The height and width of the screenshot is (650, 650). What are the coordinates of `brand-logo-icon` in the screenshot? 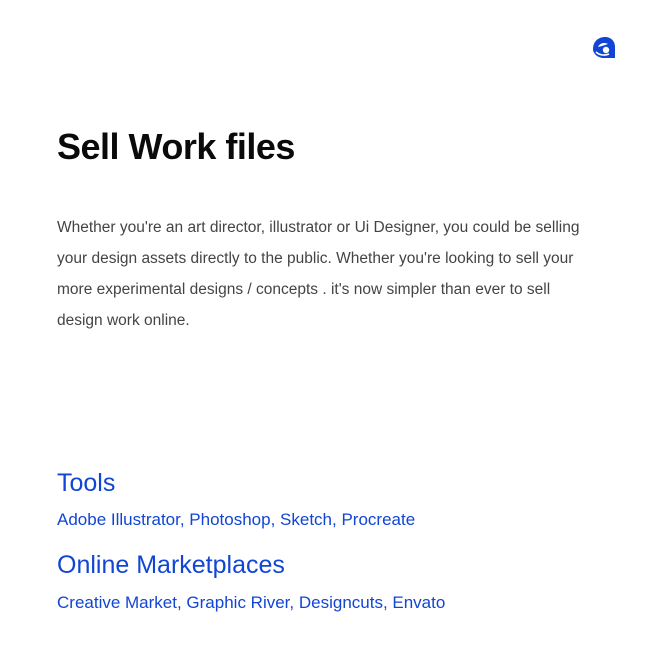 It's located at (604, 48).